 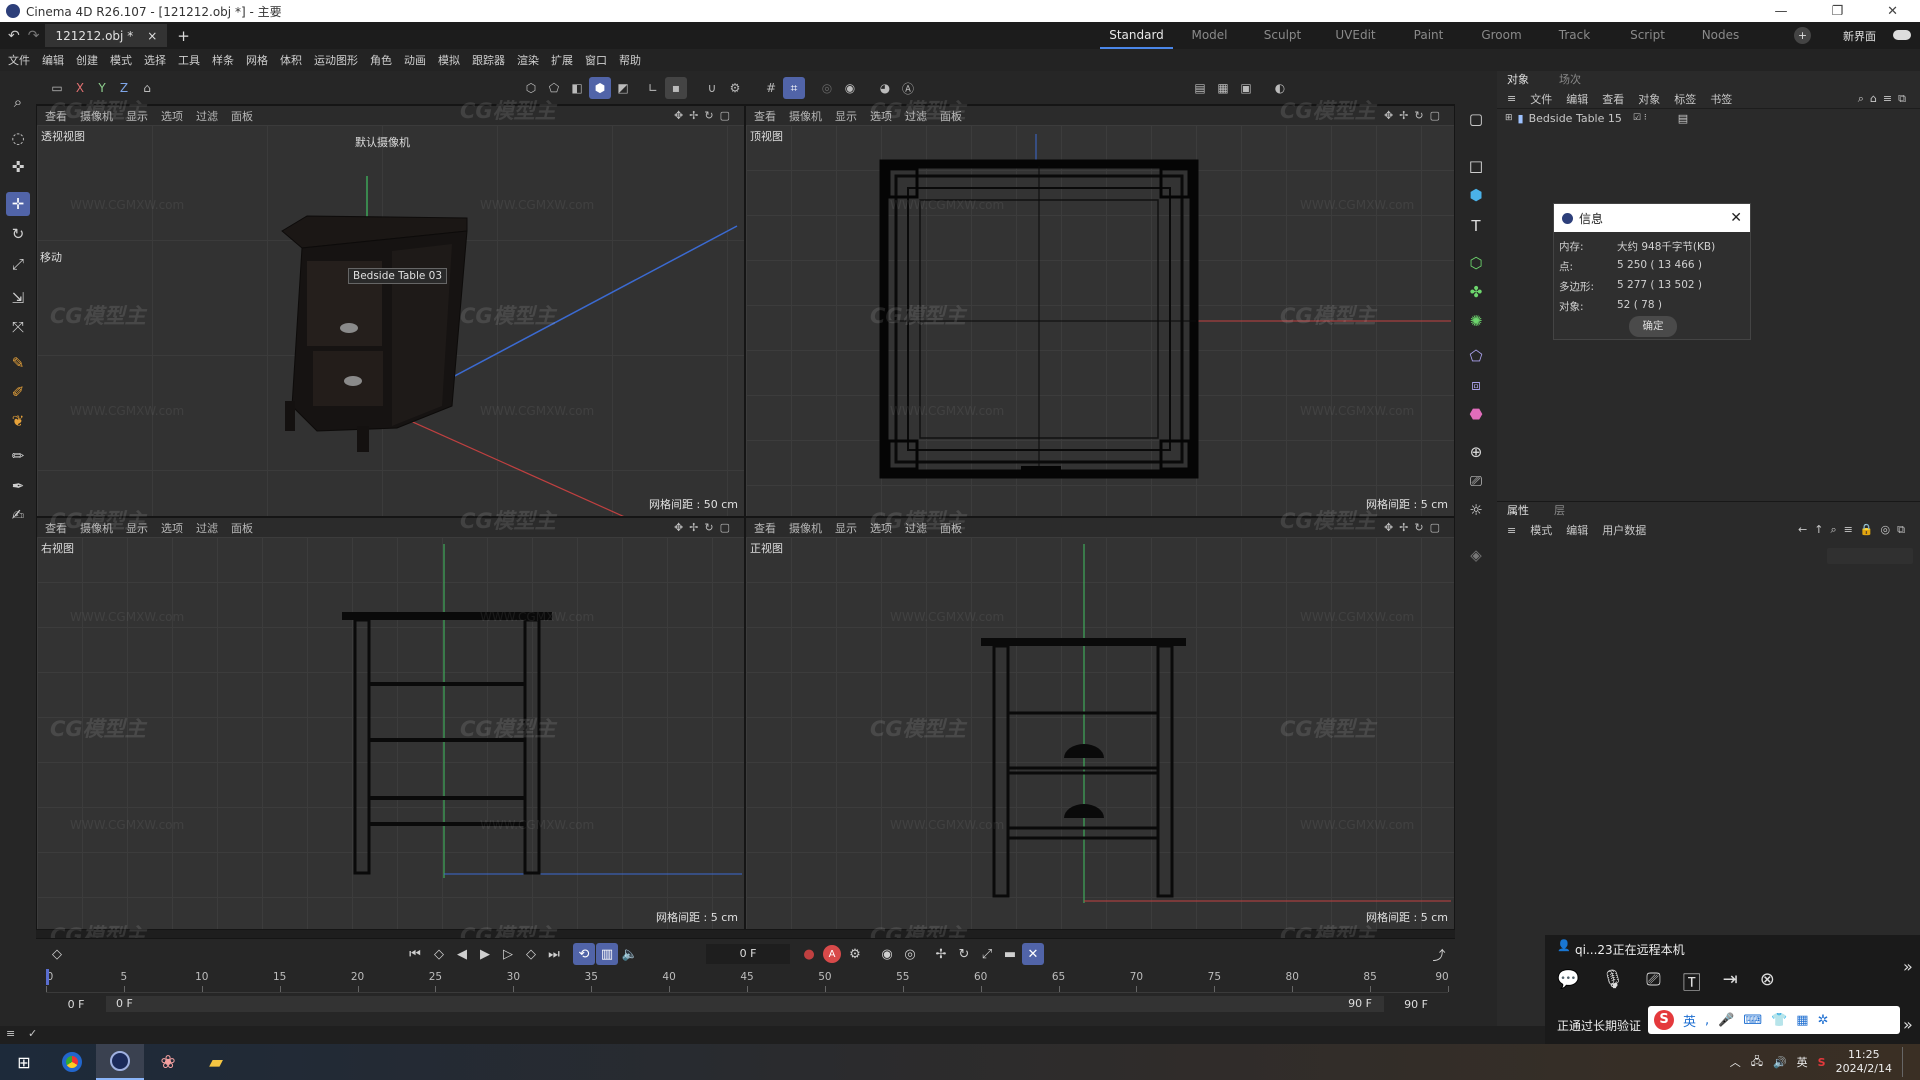 What do you see at coordinates (57, 954) in the screenshot?
I see `keyframe-diamond-icon: ◇` at bounding box center [57, 954].